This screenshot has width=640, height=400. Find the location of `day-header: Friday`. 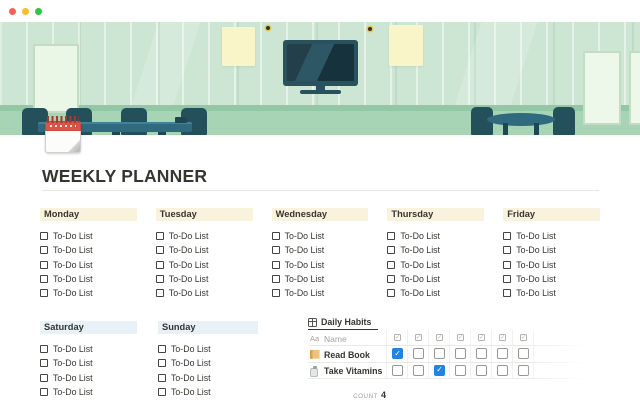

day-header: Friday is located at coordinates (551, 214).